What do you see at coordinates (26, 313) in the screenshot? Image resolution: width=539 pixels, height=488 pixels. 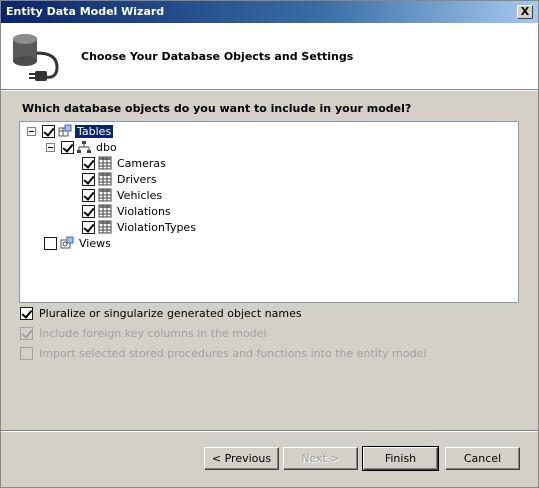 I see `pluralize-checkbox` at bounding box center [26, 313].